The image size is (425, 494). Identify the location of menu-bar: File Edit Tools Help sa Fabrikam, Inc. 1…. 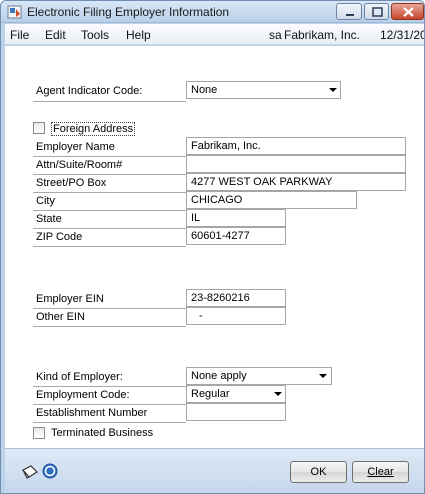
(214, 34).